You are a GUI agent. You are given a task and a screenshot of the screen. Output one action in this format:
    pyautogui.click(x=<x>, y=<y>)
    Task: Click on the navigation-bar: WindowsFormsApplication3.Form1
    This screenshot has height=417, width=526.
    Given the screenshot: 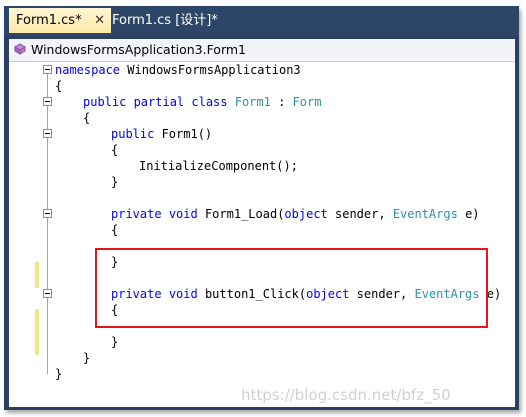 What is the action you would take?
    pyautogui.click(x=262, y=50)
    